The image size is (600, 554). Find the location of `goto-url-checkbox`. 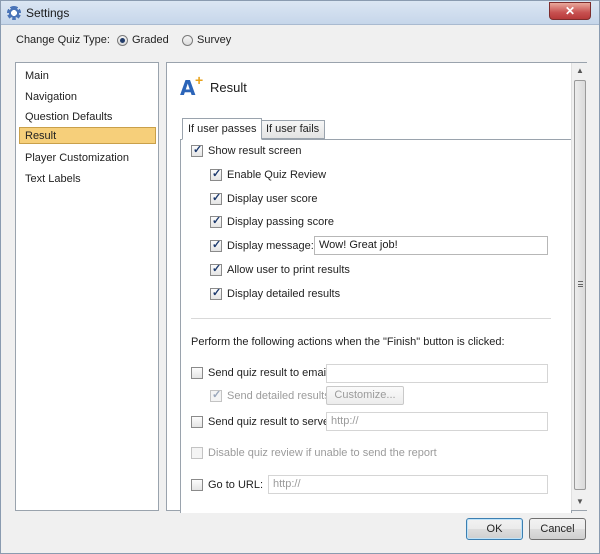

goto-url-checkbox is located at coordinates (197, 485).